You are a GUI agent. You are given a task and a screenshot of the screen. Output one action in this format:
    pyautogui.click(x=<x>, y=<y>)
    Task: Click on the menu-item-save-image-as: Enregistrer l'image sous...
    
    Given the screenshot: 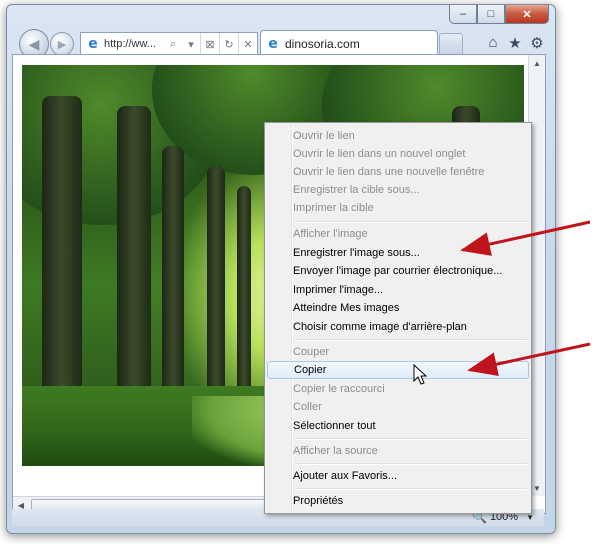 What is the action you would take?
    pyautogui.click(x=398, y=253)
    